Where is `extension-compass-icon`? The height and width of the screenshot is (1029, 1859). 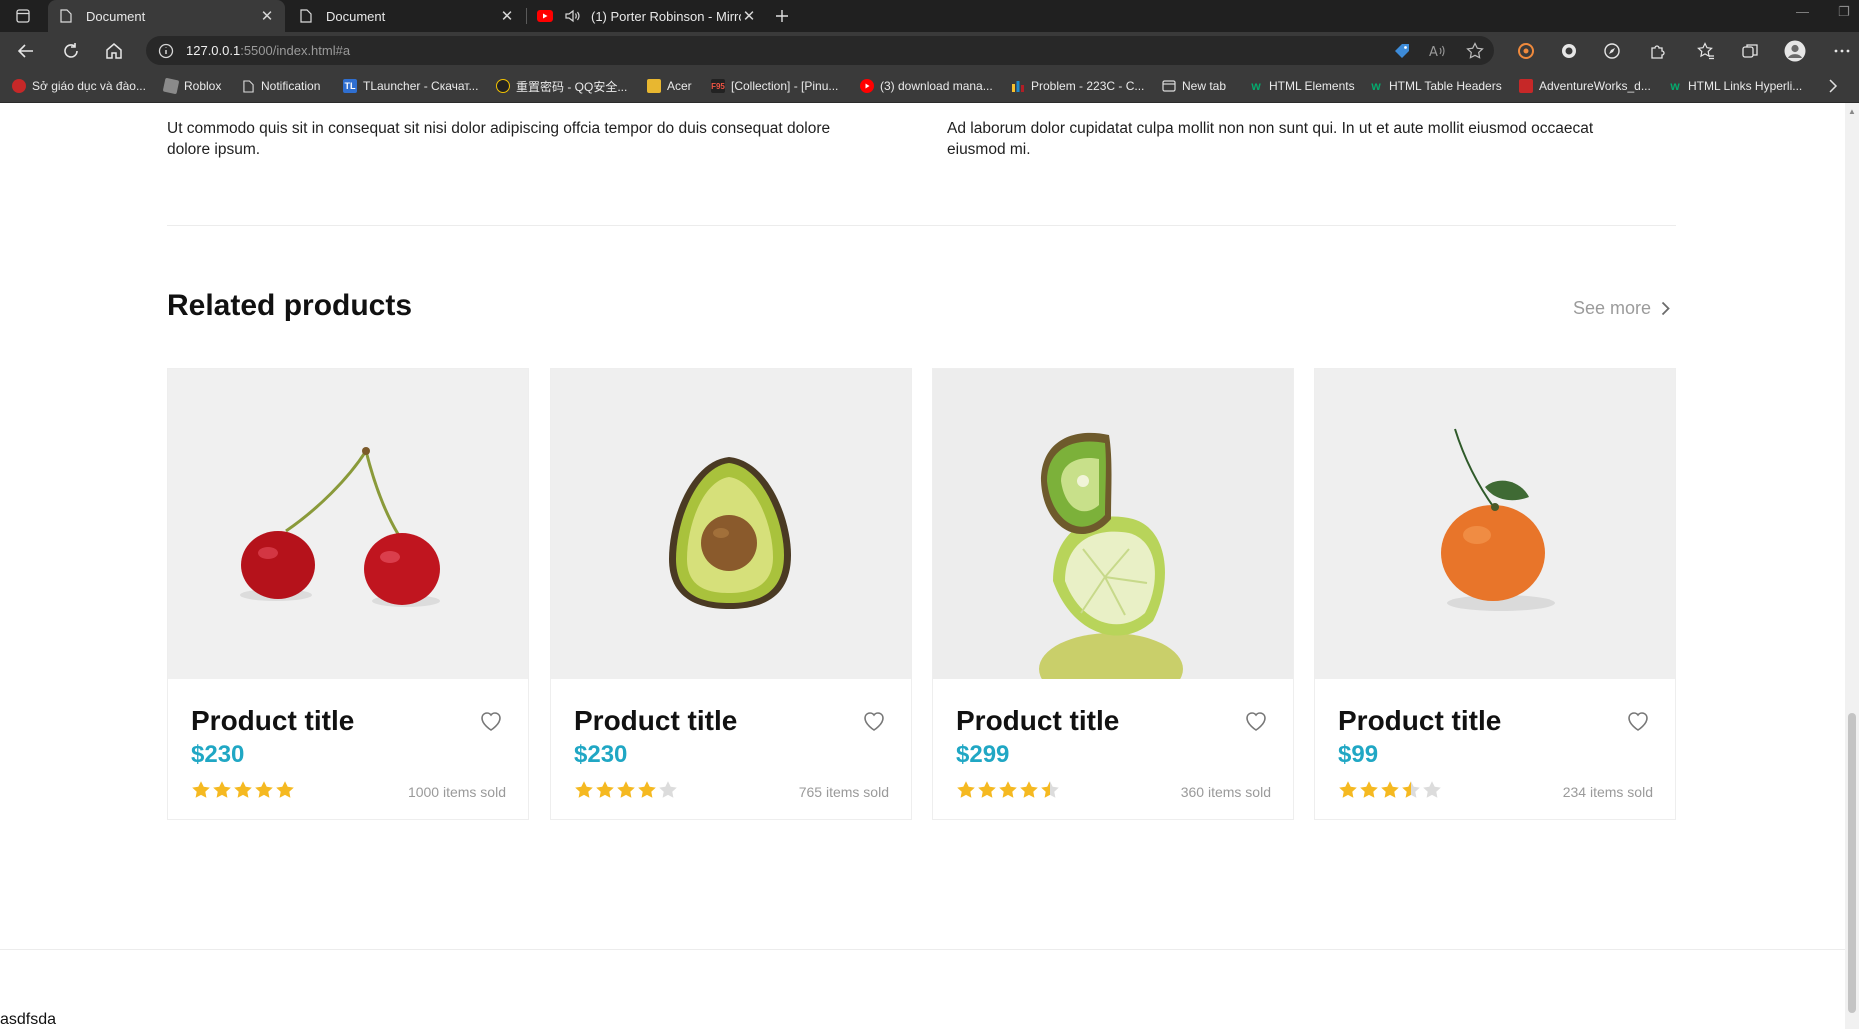 extension-compass-icon is located at coordinates (1612, 51).